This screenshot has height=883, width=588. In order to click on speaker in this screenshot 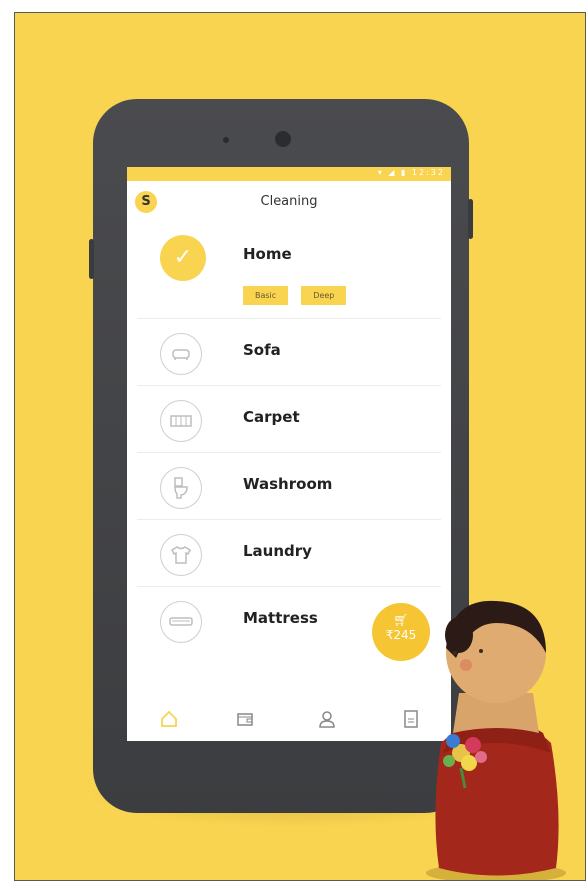, I will do `click(226, 140)`.